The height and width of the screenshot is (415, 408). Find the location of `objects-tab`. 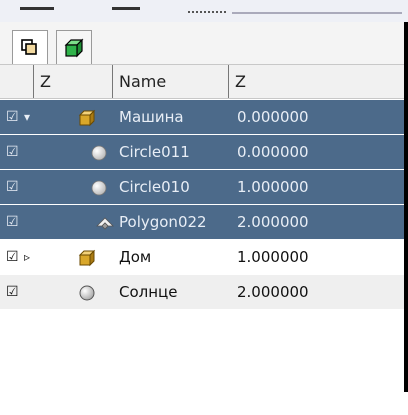

objects-tab is located at coordinates (74, 47).